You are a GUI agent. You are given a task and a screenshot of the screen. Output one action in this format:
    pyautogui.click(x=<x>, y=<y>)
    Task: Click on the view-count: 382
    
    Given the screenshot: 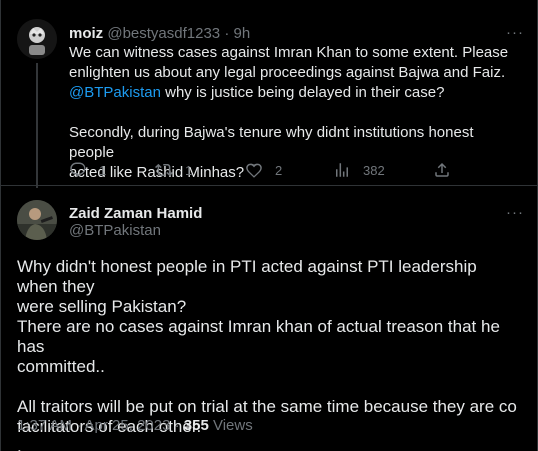 What is the action you would take?
    pyautogui.click(x=374, y=170)
    